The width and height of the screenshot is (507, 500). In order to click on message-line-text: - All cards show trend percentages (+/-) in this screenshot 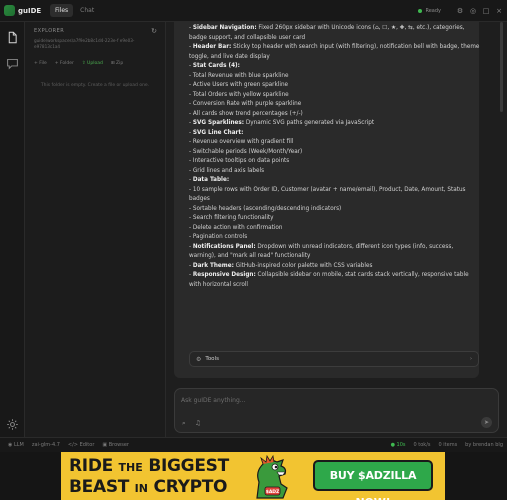, I will do `click(246, 113)`.